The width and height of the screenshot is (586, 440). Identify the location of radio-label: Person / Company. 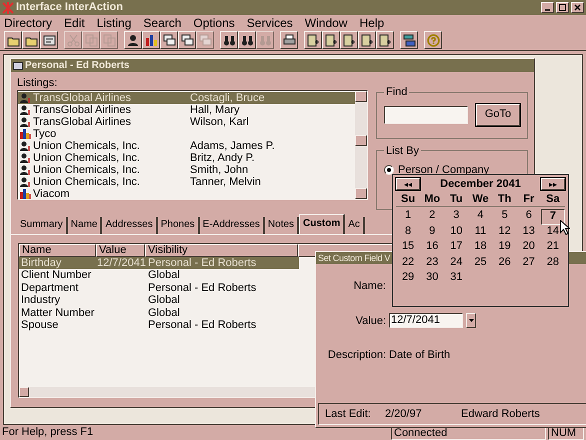
(444, 170).